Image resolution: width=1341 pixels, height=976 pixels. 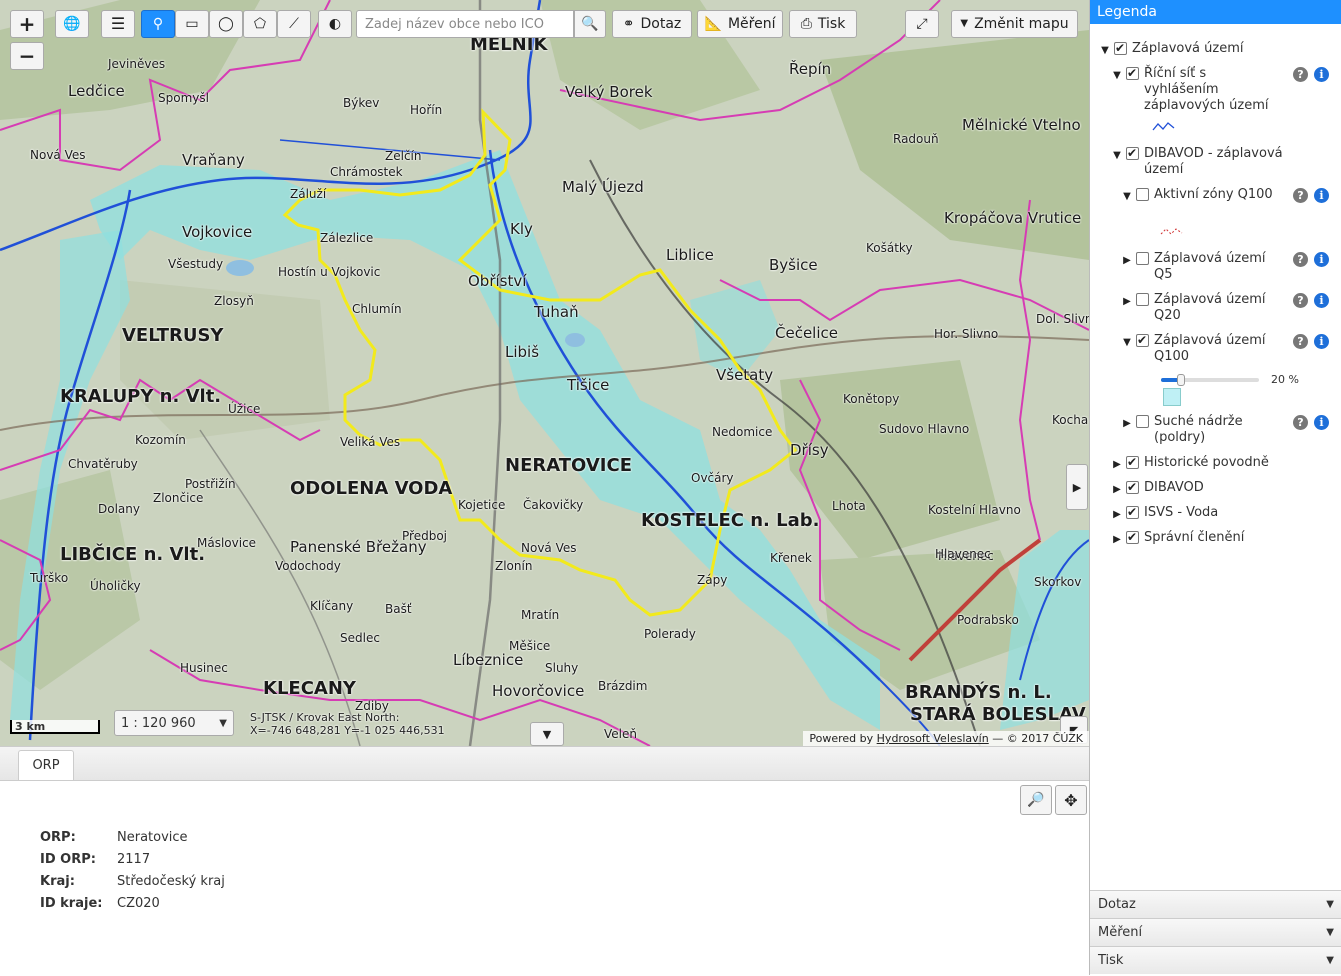 What do you see at coordinates (173, 335) in the screenshot?
I see `map-place-label: VELTRUSY` at bounding box center [173, 335].